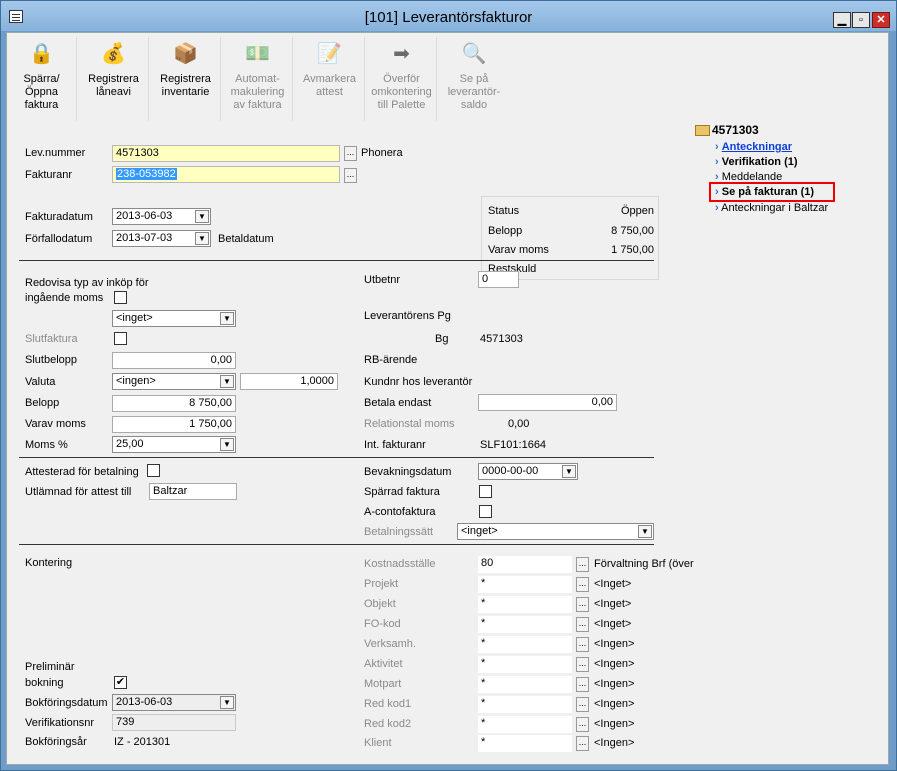  Describe the element at coordinates (185, 85) in the screenshot. I see `toolbar-label: Registrera inventarie` at that location.